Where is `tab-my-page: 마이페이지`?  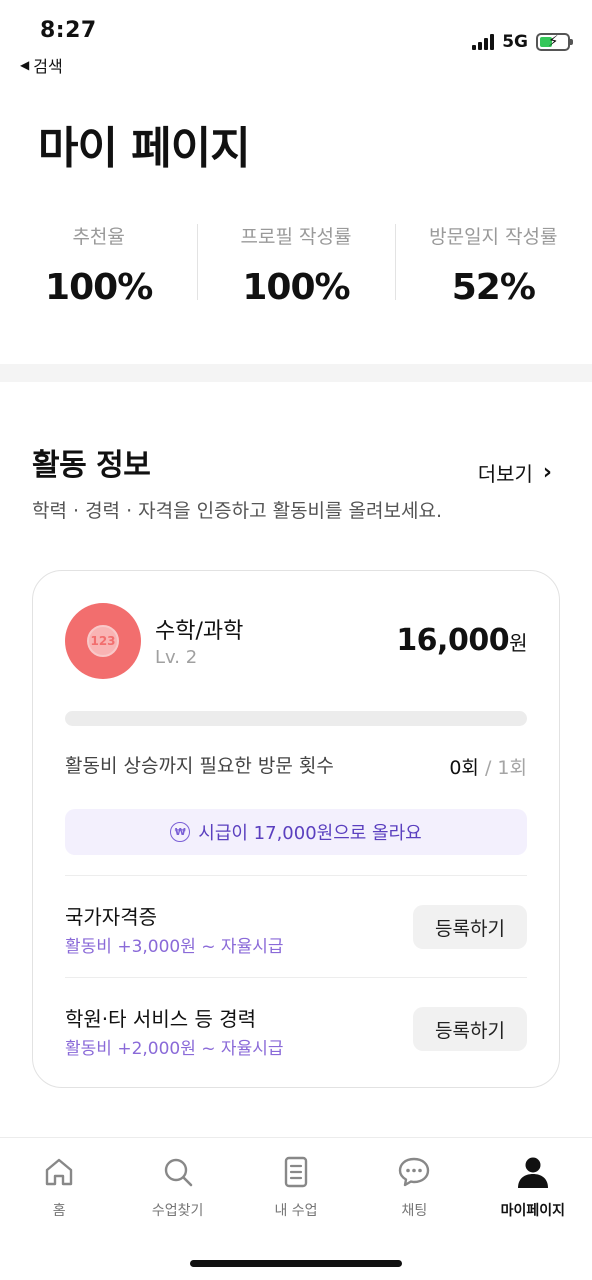
tab-my-page: 마이페이지 is located at coordinates (533, 1187).